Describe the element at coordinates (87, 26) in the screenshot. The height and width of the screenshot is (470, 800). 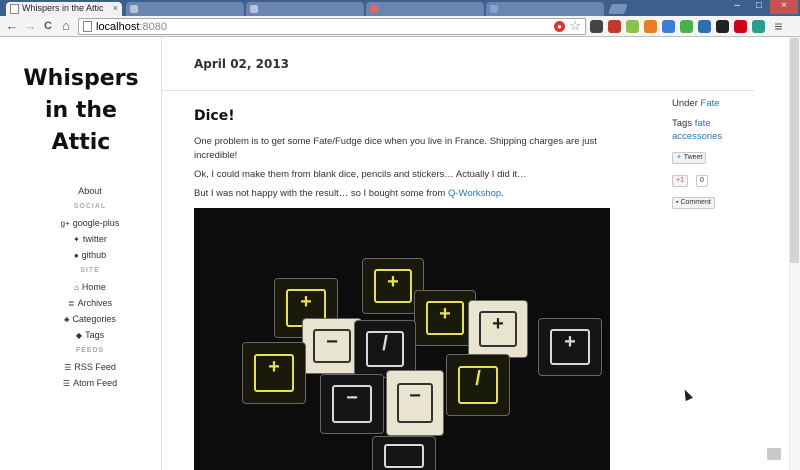
I see `page-icon` at that location.